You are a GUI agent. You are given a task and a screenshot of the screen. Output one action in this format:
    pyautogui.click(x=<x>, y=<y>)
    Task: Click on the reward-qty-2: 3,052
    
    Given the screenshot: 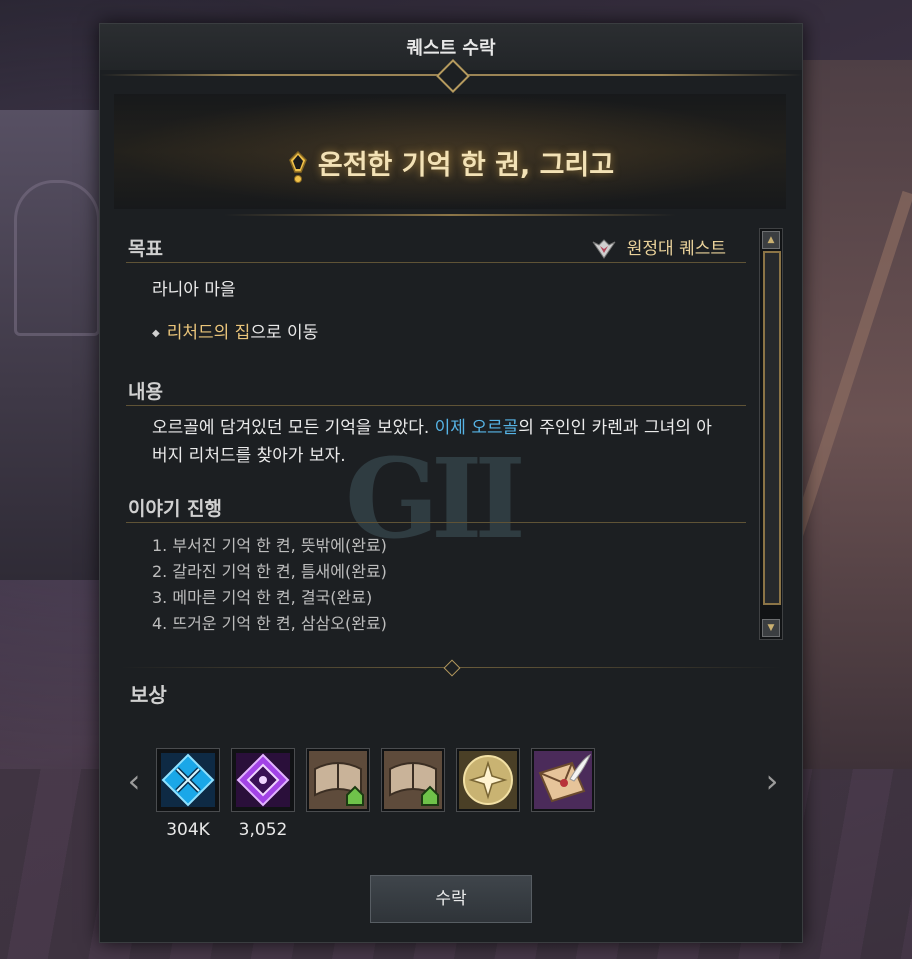 What is the action you would take?
    pyautogui.click(x=263, y=830)
    